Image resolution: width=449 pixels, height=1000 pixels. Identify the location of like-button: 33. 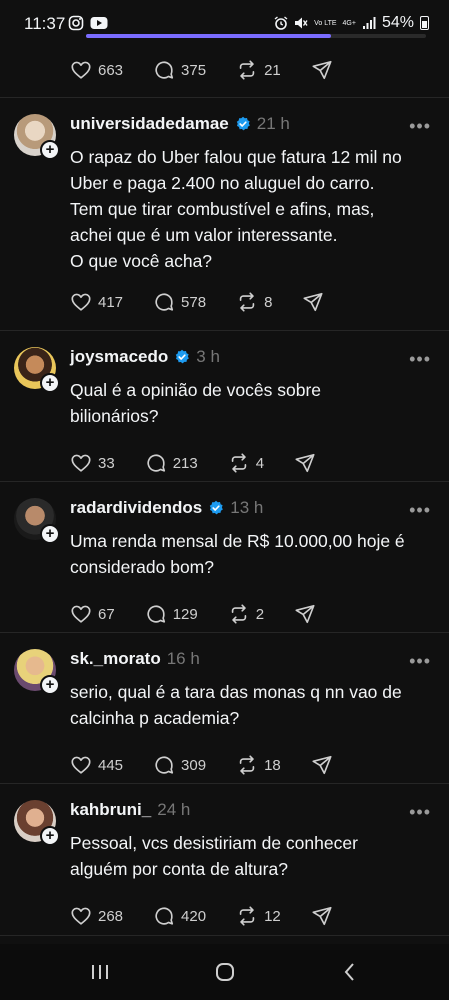
(92, 463).